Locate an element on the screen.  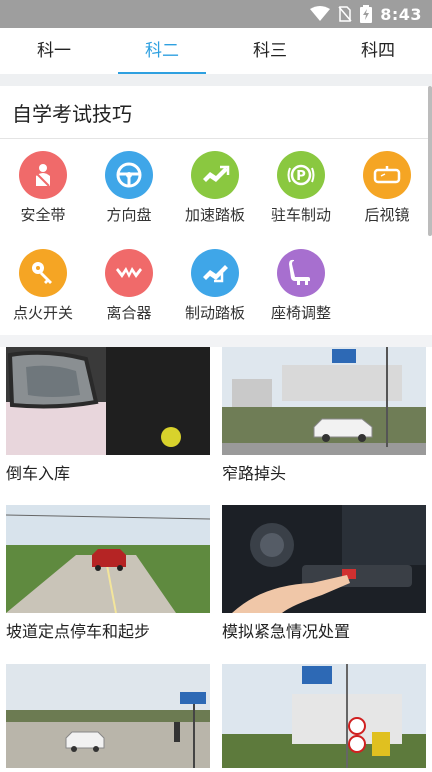
skill-seatbelt: 安全带 is located at coordinates (43, 182).